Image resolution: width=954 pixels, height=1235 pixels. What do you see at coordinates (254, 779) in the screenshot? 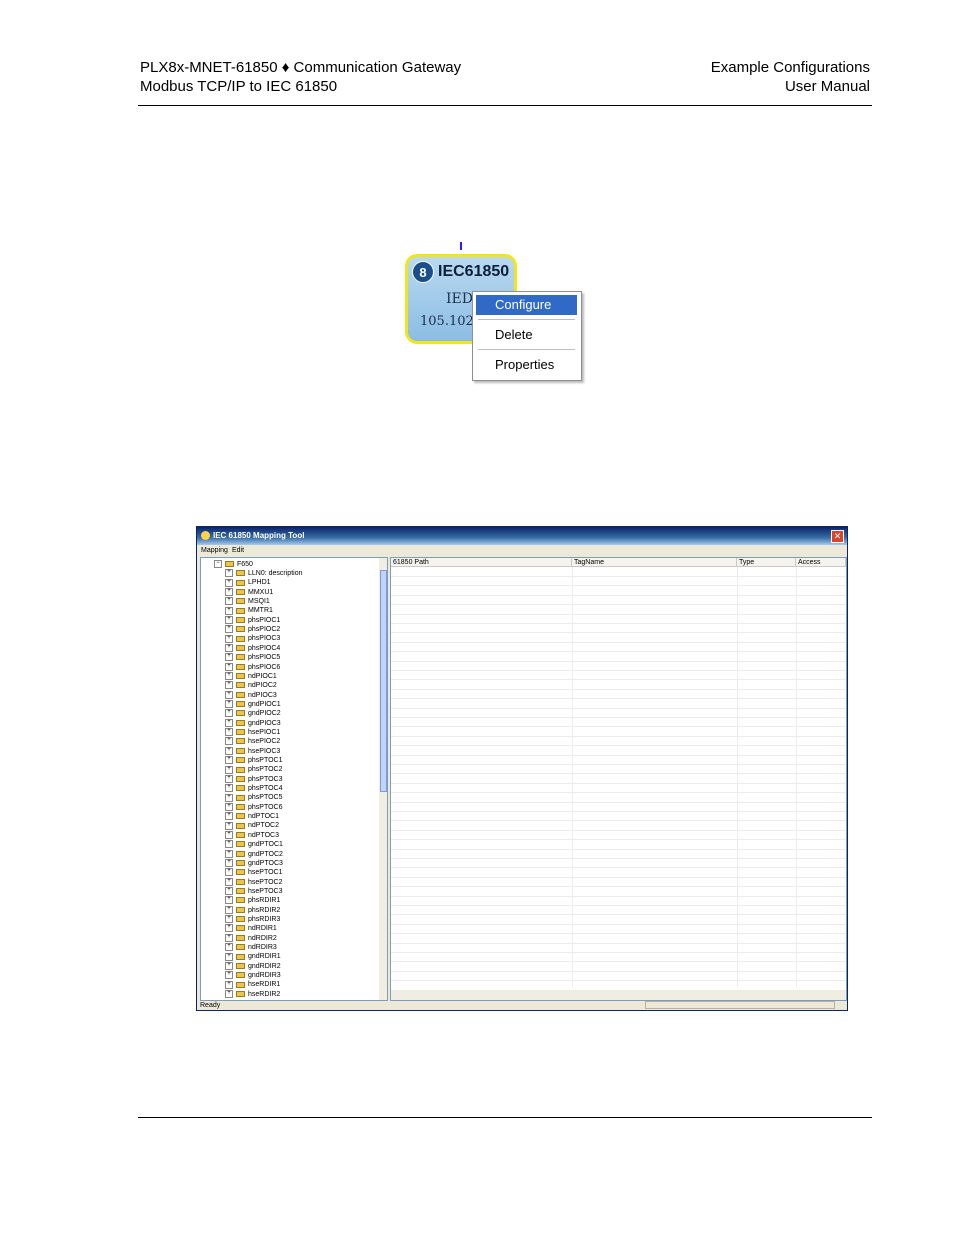
I see `tree-item: + phsPTOC3` at bounding box center [254, 779].